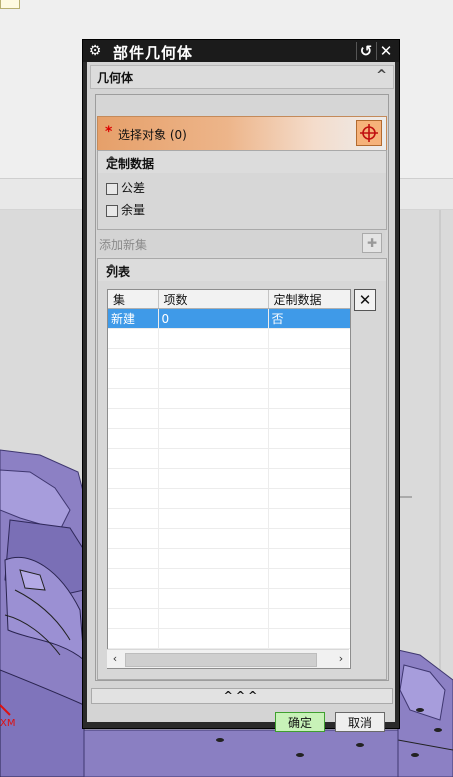  Describe the element at coordinates (213, 318) in the screenshot. I see `cell-count: 0` at that location.